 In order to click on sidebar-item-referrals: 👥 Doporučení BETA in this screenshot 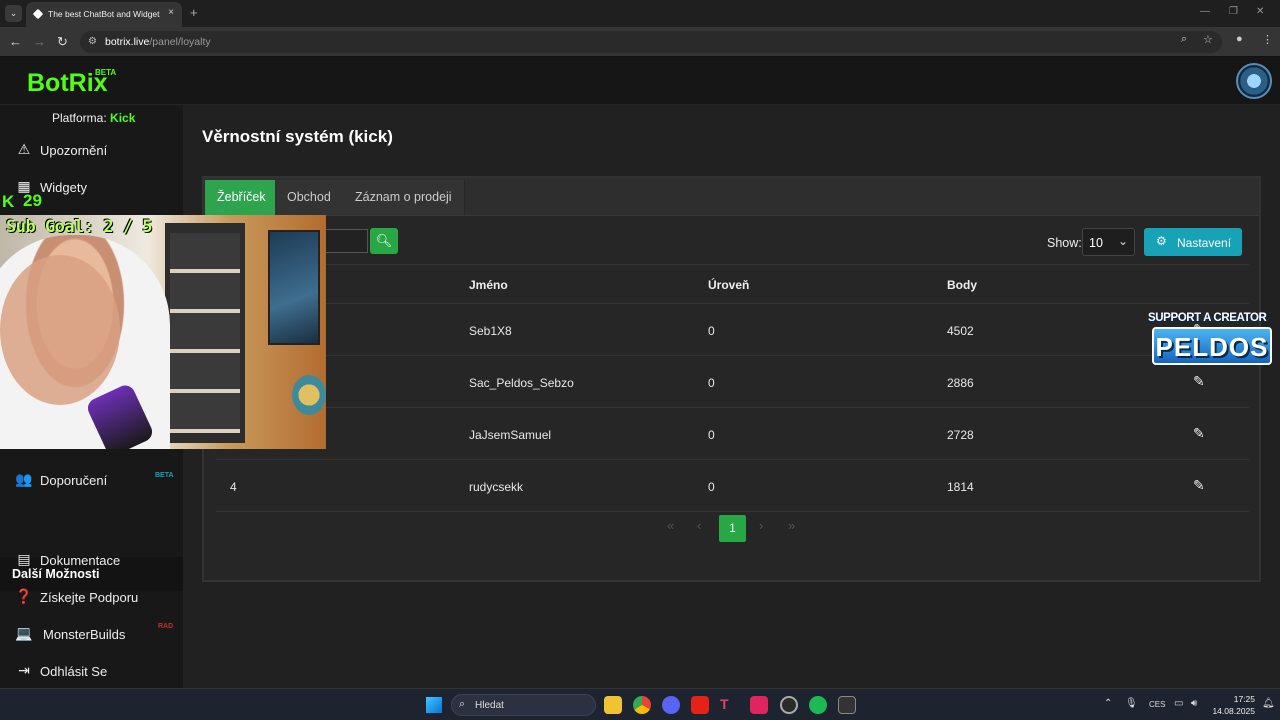, I will do `click(91, 480)`.